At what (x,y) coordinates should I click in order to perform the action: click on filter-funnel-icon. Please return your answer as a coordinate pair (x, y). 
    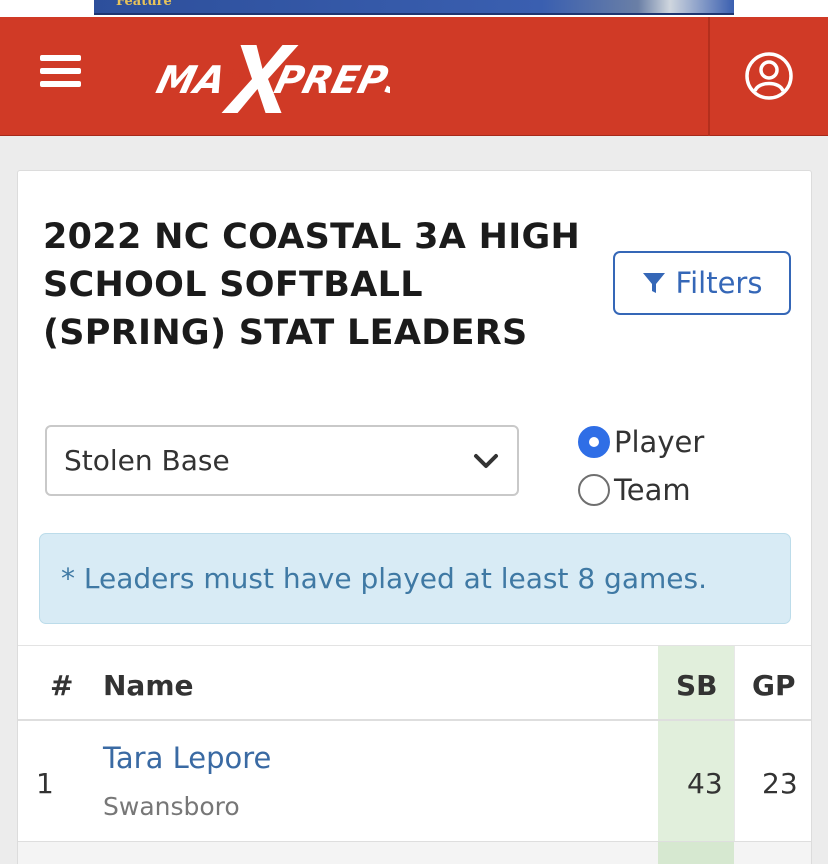
    Looking at the image, I should click on (653, 283).